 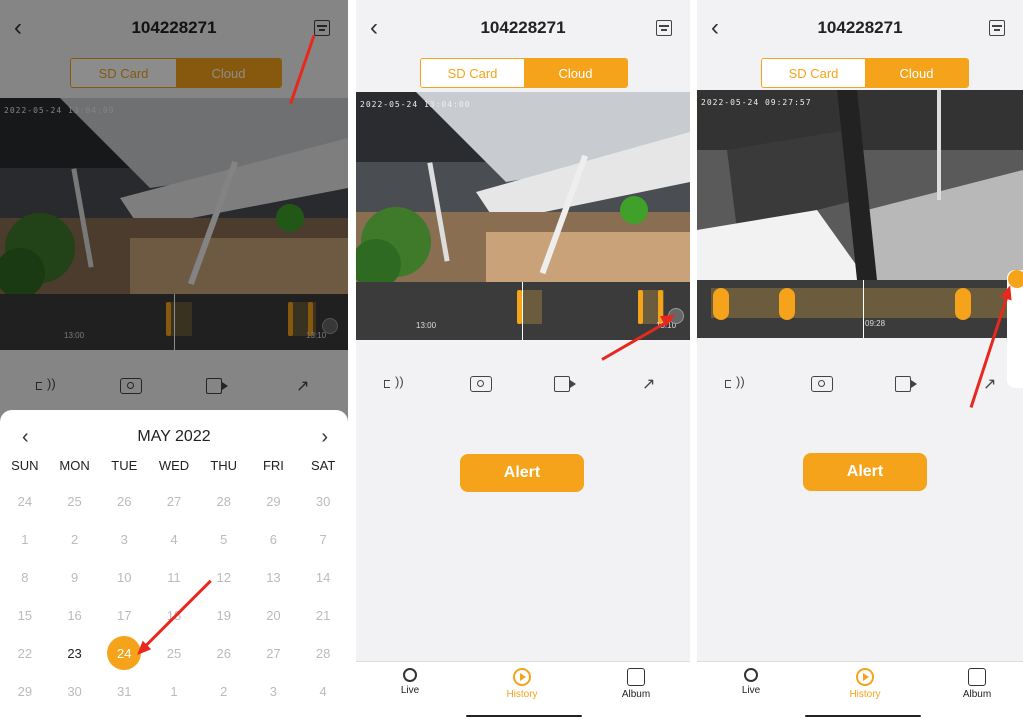 I want to click on calendar-day: 7, so click(x=323, y=539).